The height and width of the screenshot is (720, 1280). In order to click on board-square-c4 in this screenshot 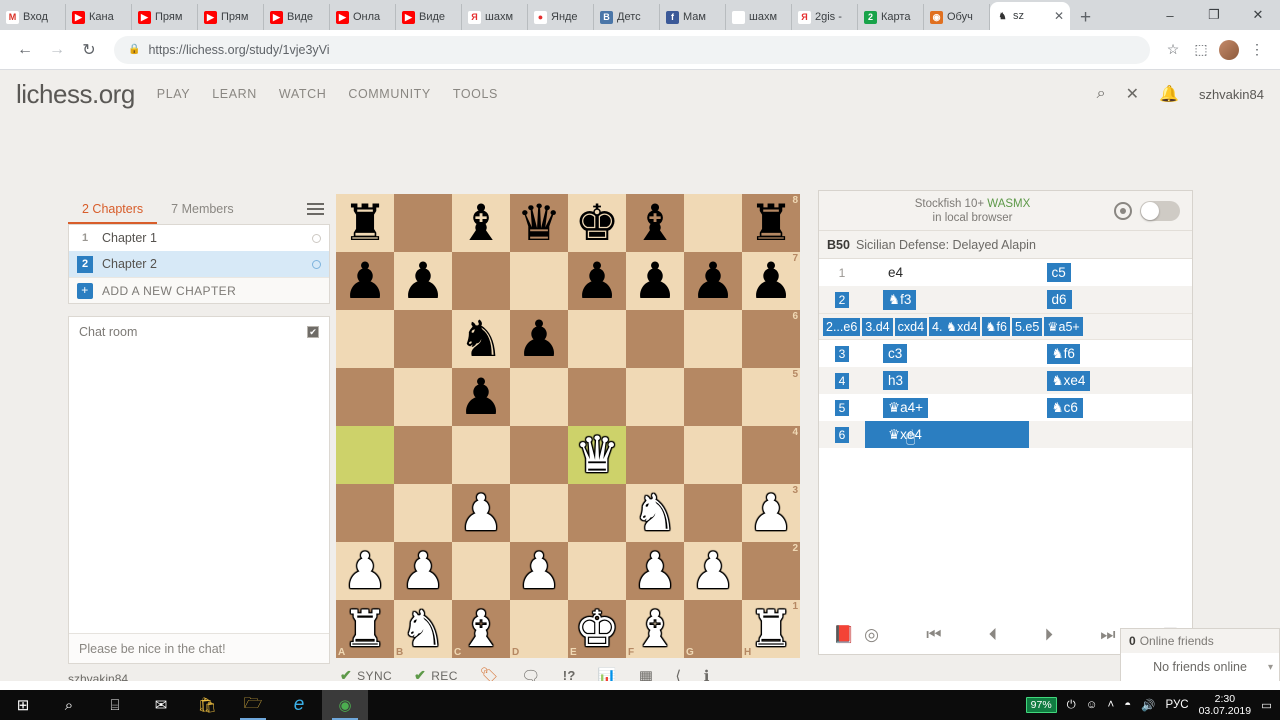, I will do `click(481, 455)`.